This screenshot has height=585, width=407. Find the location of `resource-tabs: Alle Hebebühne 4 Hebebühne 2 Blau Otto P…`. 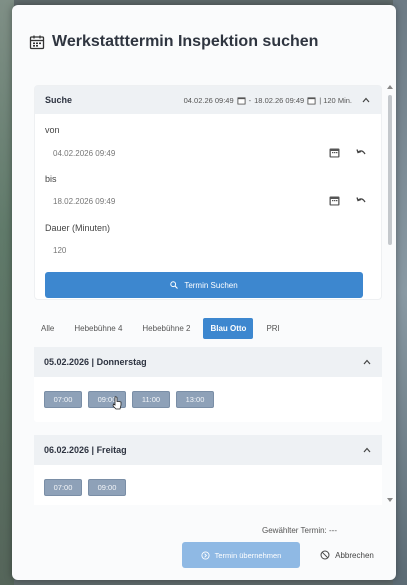

resource-tabs: Alle Hebebühne 4 Hebebühne 2 Blau Otto P… is located at coordinates (208, 328).